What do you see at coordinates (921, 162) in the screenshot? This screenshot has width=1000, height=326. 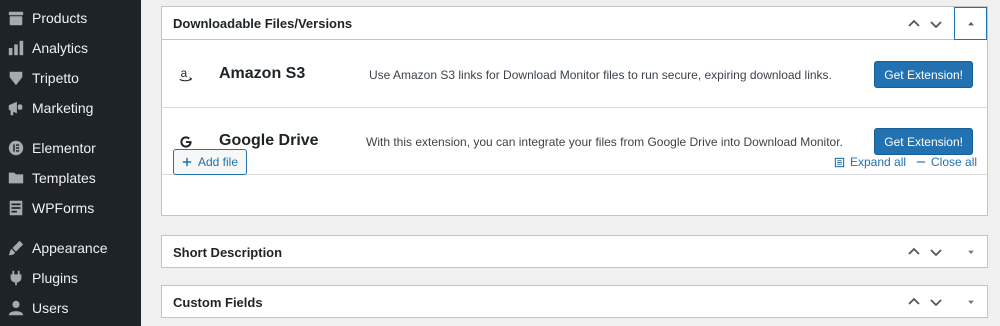 I see `minus-icon` at bounding box center [921, 162].